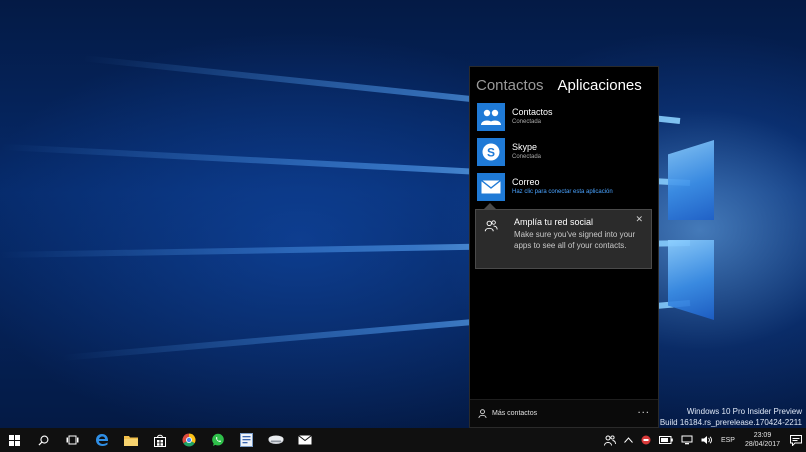 This screenshot has width=806, height=452. What do you see at coordinates (532, 112) in the screenshot?
I see `app-name: Contactos` at bounding box center [532, 112].